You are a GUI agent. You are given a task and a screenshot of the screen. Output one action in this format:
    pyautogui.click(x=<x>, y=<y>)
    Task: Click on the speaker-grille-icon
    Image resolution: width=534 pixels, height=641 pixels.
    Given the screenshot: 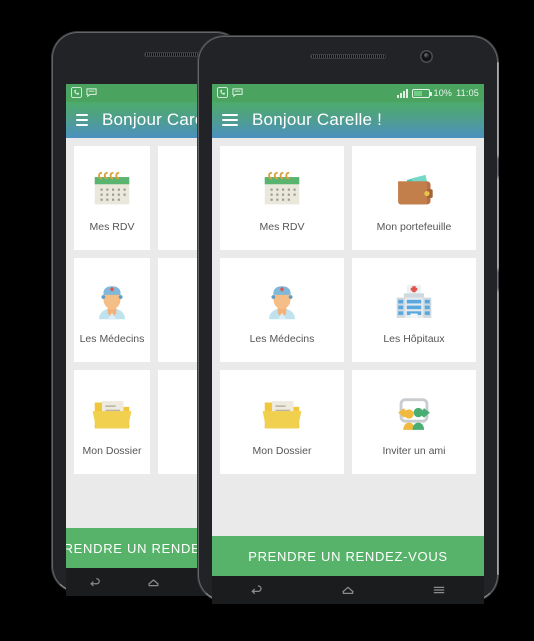 What is the action you would take?
    pyautogui.click(x=348, y=56)
    